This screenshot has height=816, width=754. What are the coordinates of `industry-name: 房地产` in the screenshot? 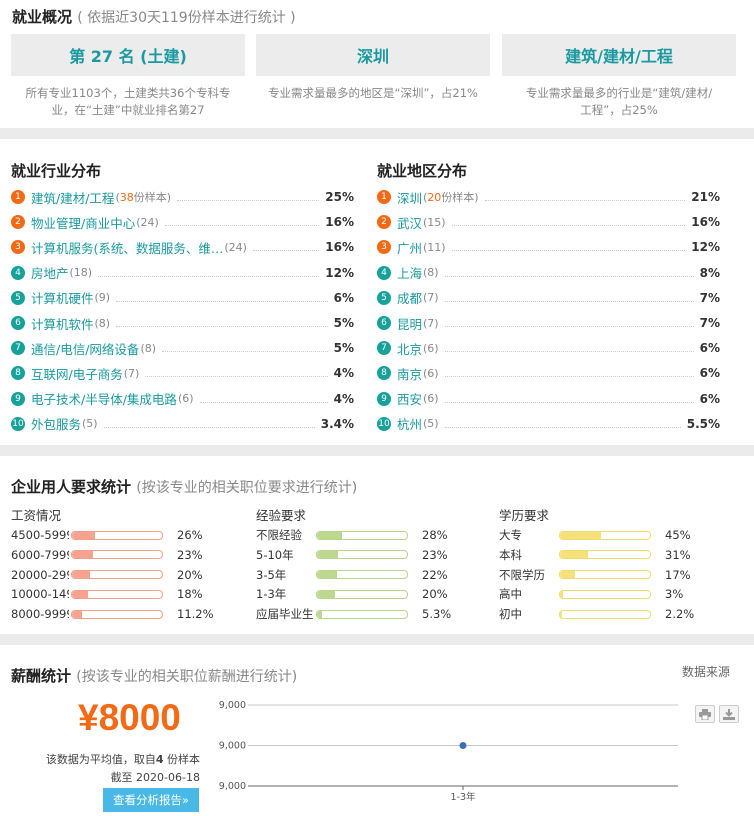 It's located at (50, 272).